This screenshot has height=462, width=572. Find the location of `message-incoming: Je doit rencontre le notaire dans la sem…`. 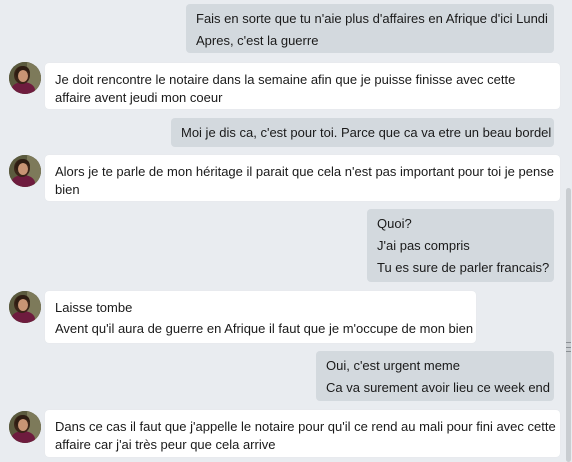

message-incoming: Je doit rencontre le notaire dans la sem… is located at coordinates (302, 86).